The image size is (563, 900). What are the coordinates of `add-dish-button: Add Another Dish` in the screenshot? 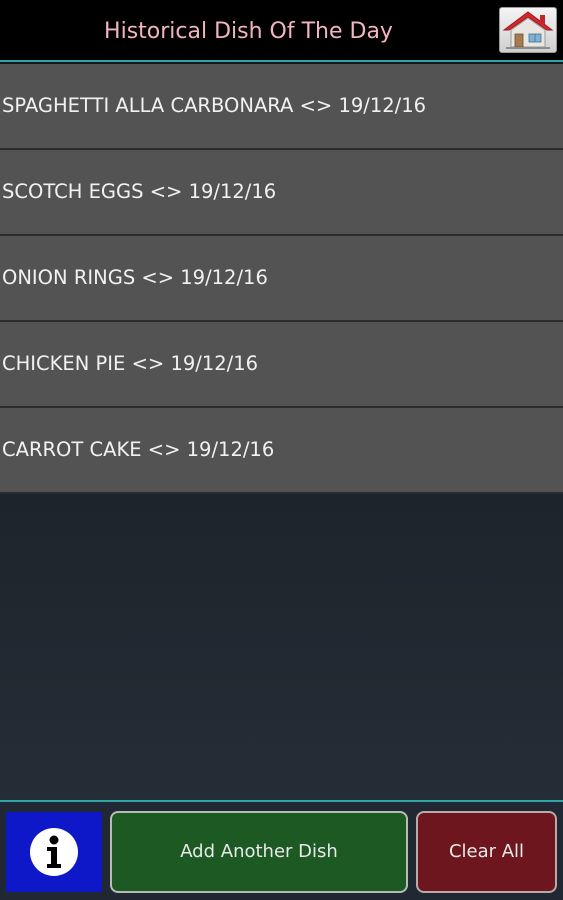 It's located at (259, 852).